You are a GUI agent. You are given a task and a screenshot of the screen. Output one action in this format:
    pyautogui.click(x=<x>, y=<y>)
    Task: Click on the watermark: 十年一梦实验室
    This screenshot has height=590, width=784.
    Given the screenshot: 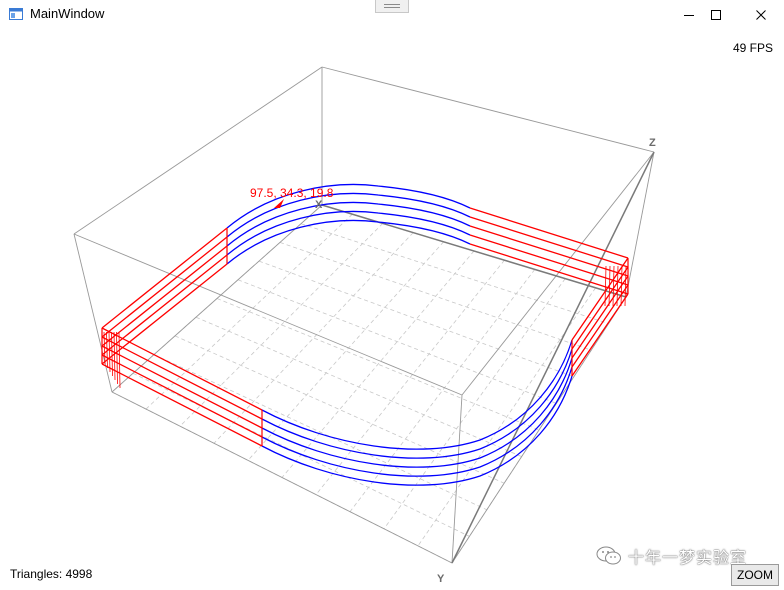 What is the action you would take?
    pyautogui.click(x=672, y=556)
    